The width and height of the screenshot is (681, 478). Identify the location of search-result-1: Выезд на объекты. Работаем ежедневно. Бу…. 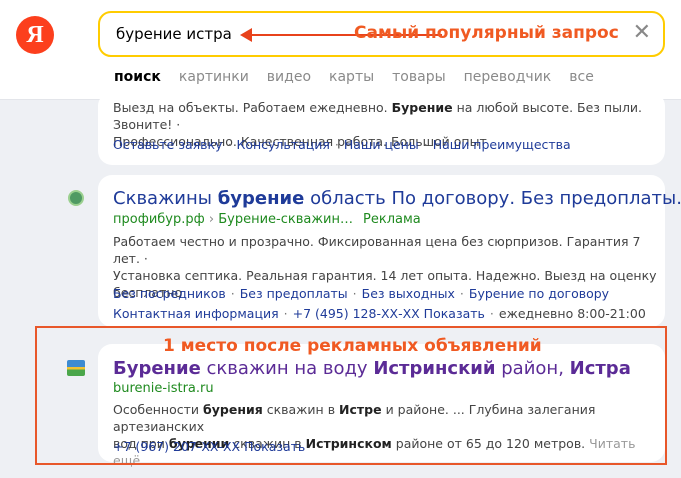
(381, 128).